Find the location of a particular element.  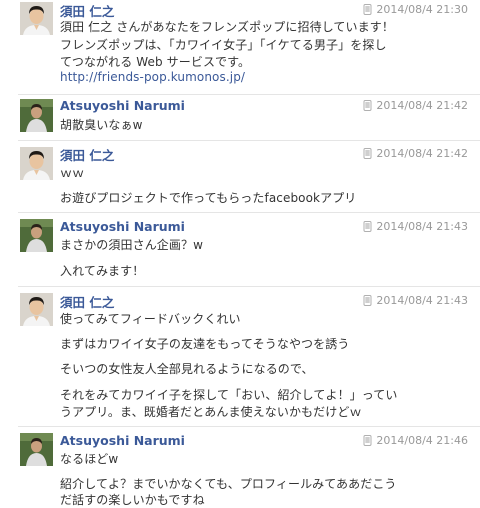

message-text: 胡散臭いなぁw is located at coordinates (101, 125).